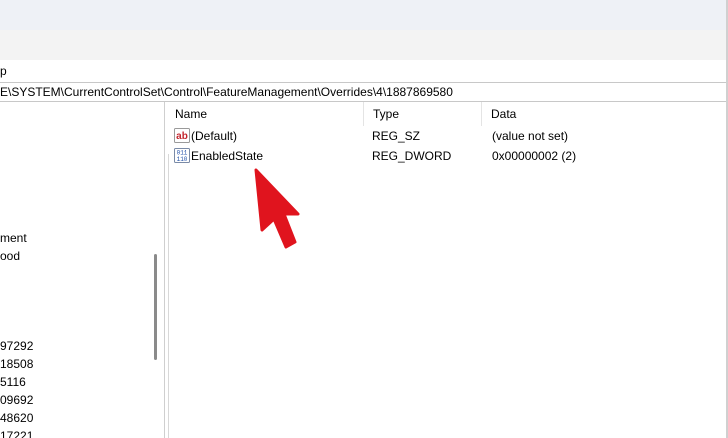  What do you see at coordinates (16, 346) in the screenshot?
I see `tree-item: 97292` at bounding box center [16, 346].